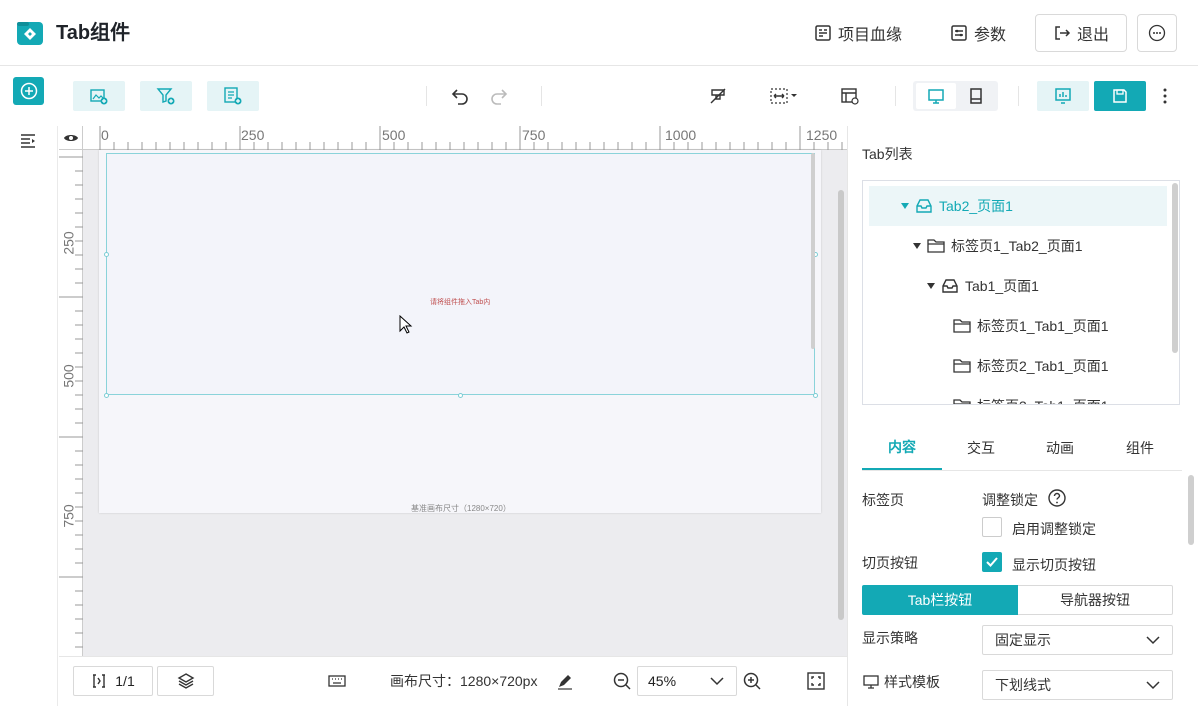  I want to click on project-lineage-label: 项目血缘, so click(870, 35).